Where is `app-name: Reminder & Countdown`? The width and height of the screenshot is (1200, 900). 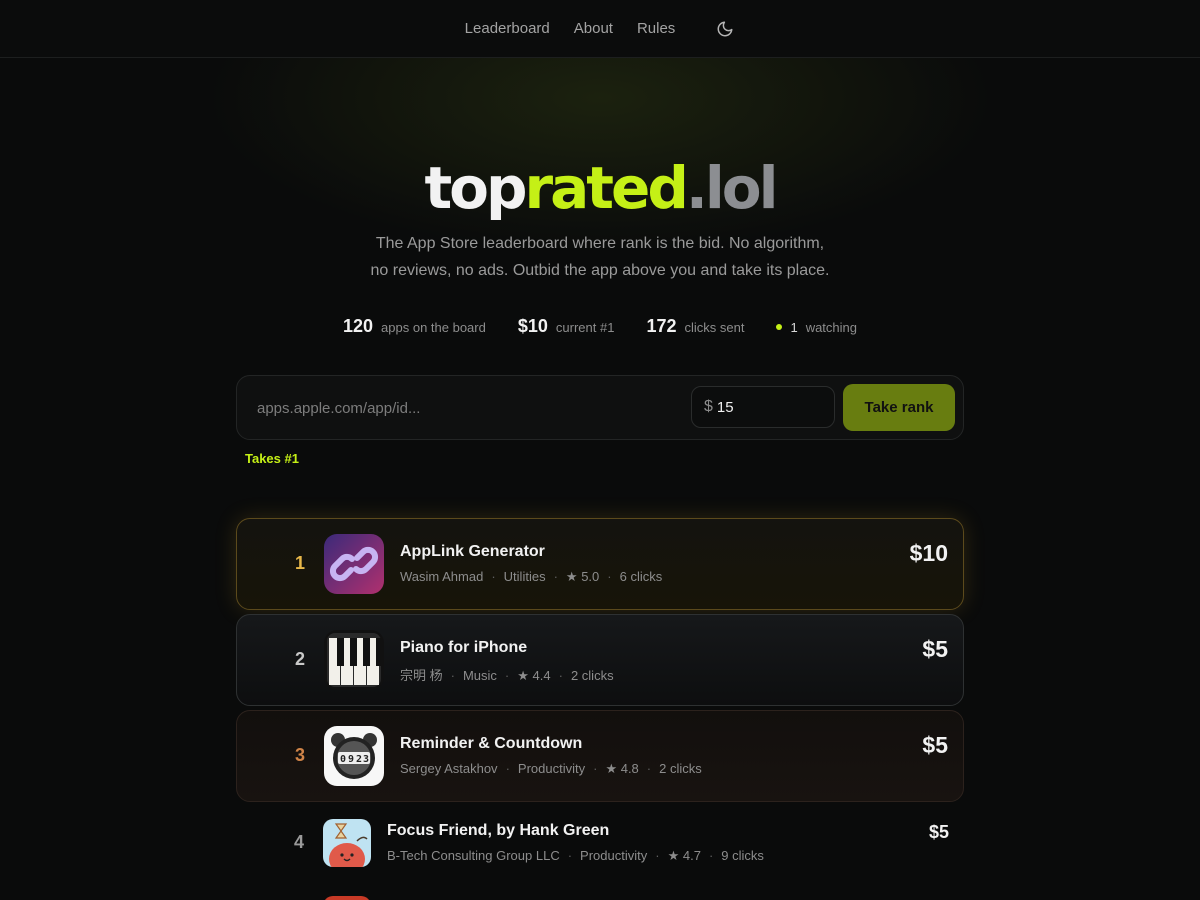 app-name: Reminder & Countdown is located at coordinates (491, 744).